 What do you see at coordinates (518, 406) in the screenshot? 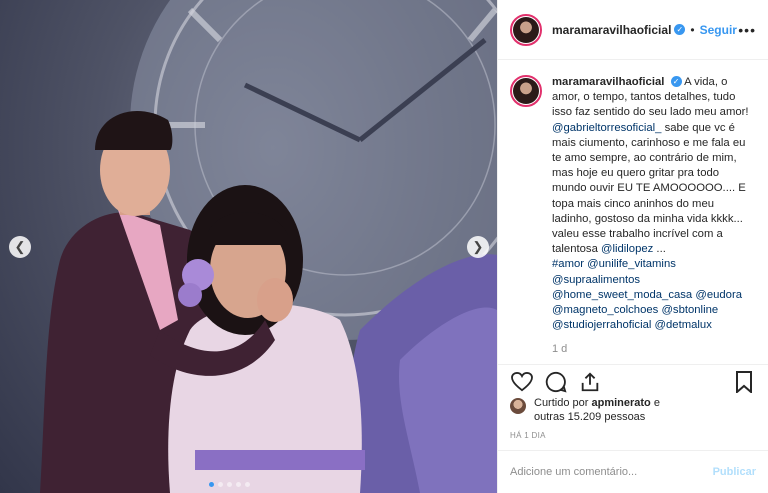
I see `liker-avatar` at bounding box center [518, 406].